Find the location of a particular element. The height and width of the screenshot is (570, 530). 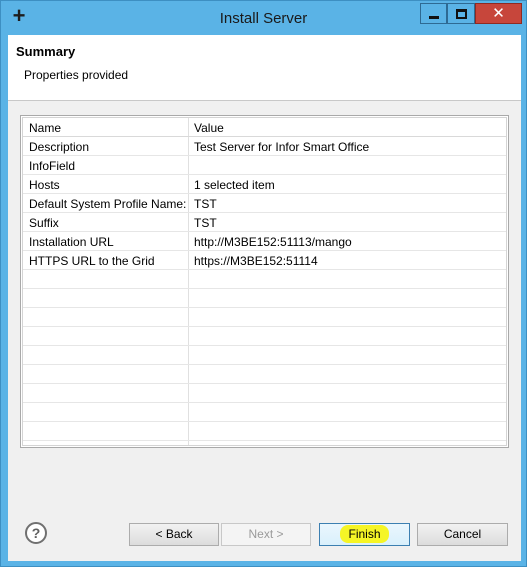

column-header-name: Name is located at coordinates (45, 128).